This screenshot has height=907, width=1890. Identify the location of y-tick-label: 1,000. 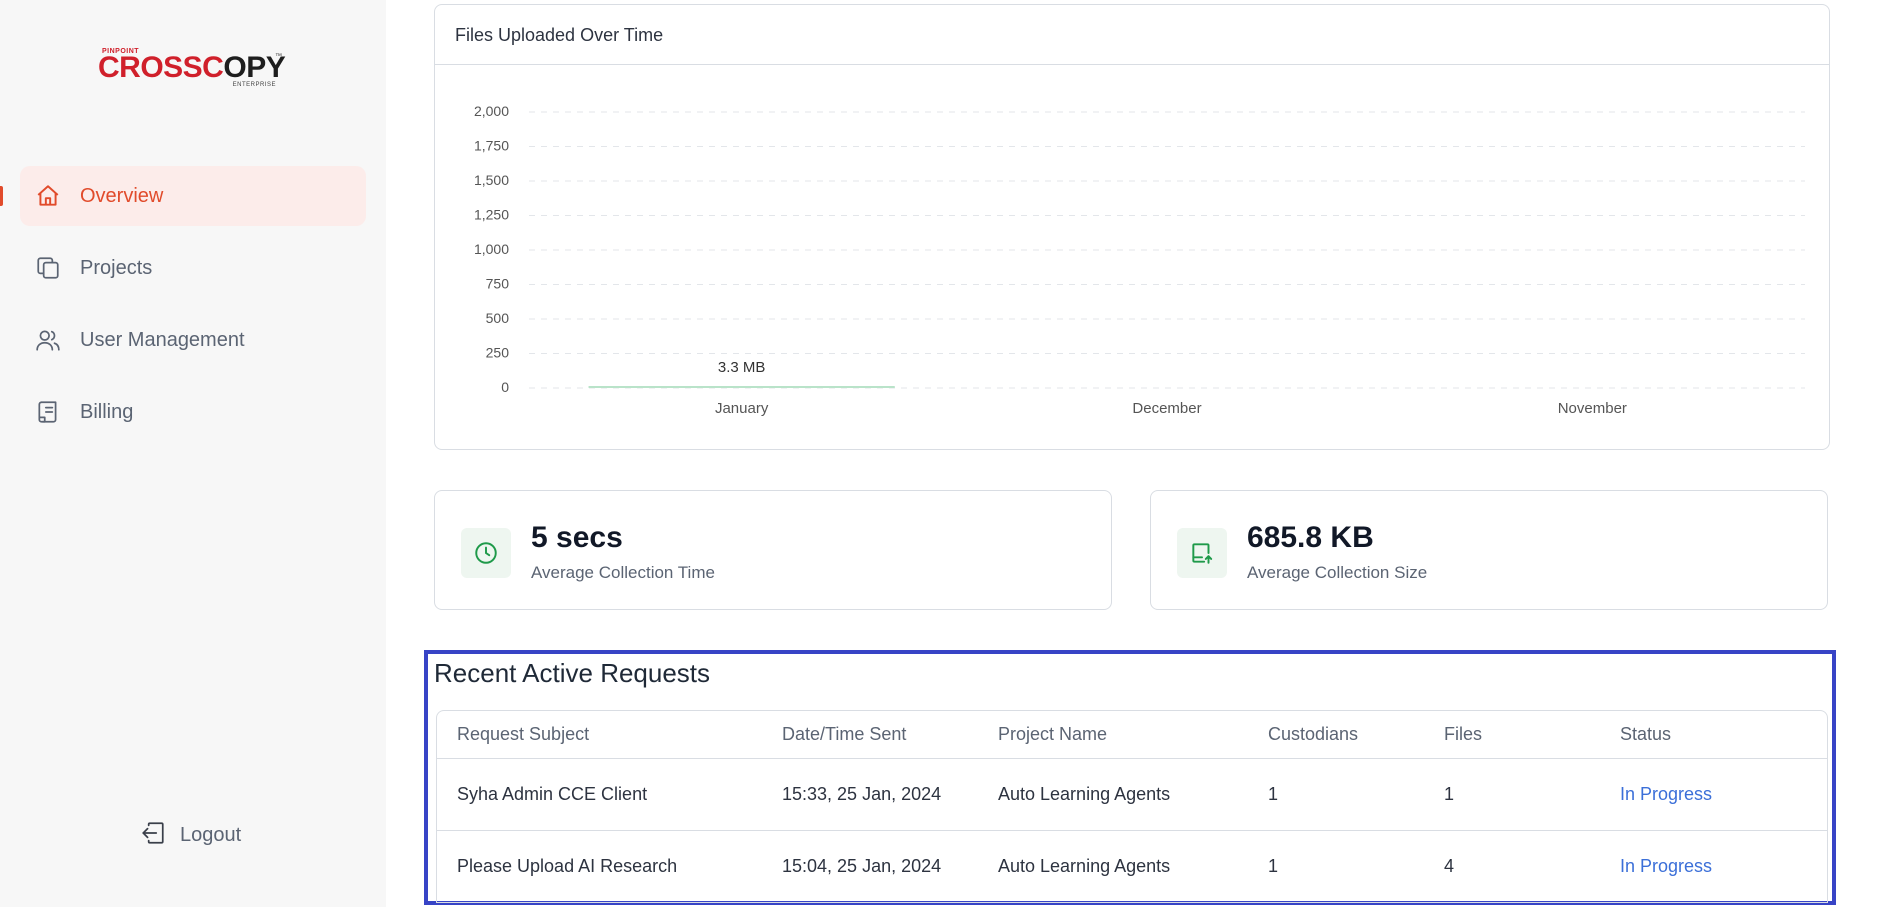
(491, 249).